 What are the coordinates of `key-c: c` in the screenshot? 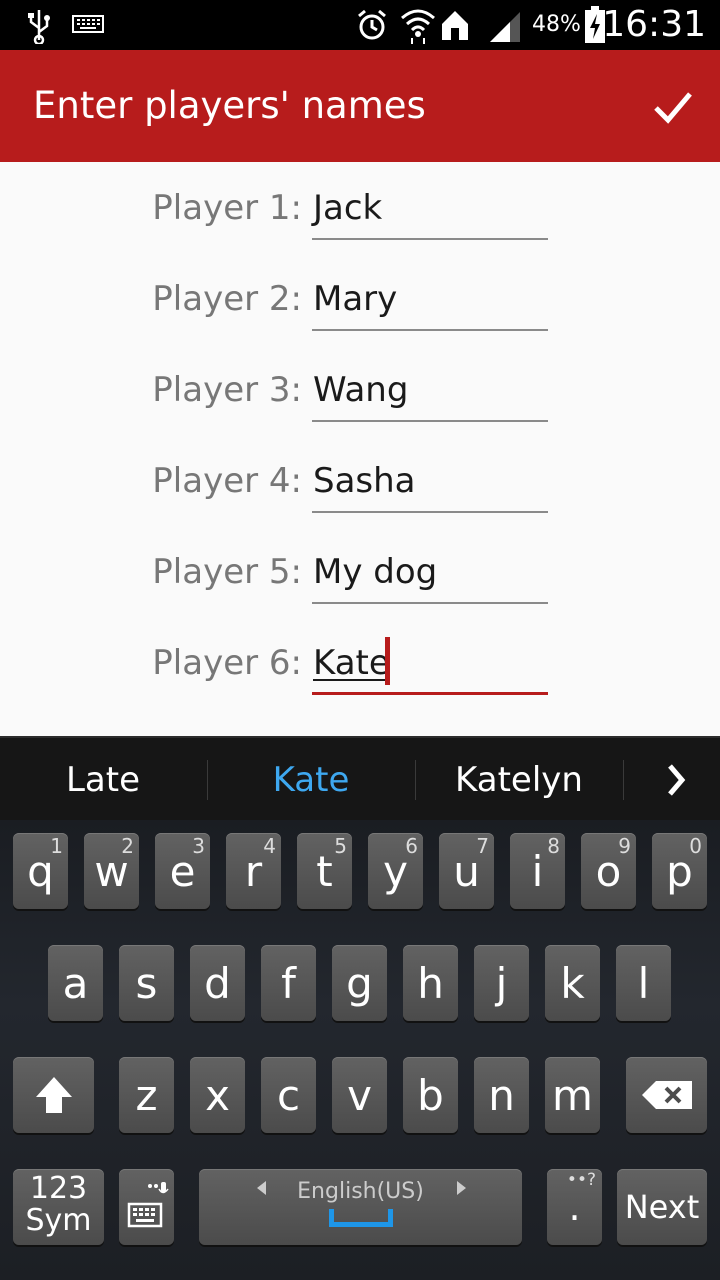 It's located at (288, 1095).